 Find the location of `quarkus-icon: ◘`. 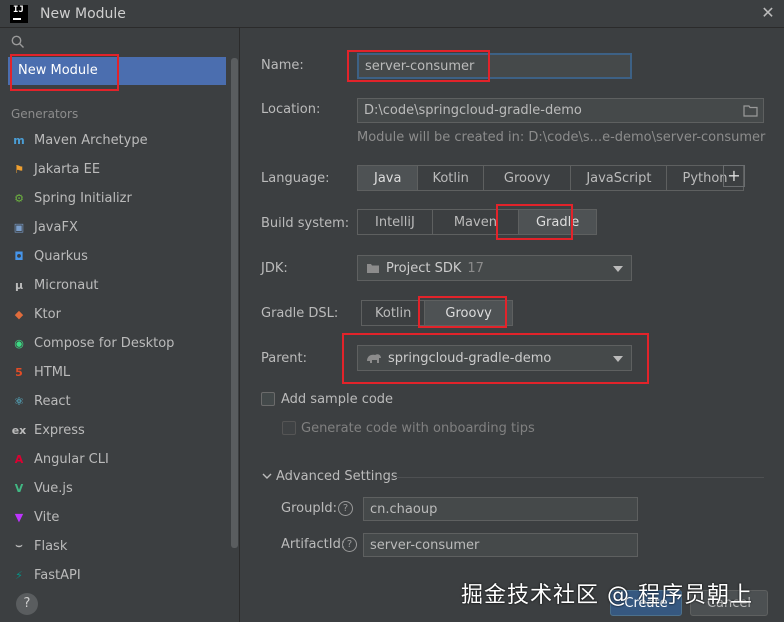

quarkus-icon: ◘ is located at coordinates (19, 256).